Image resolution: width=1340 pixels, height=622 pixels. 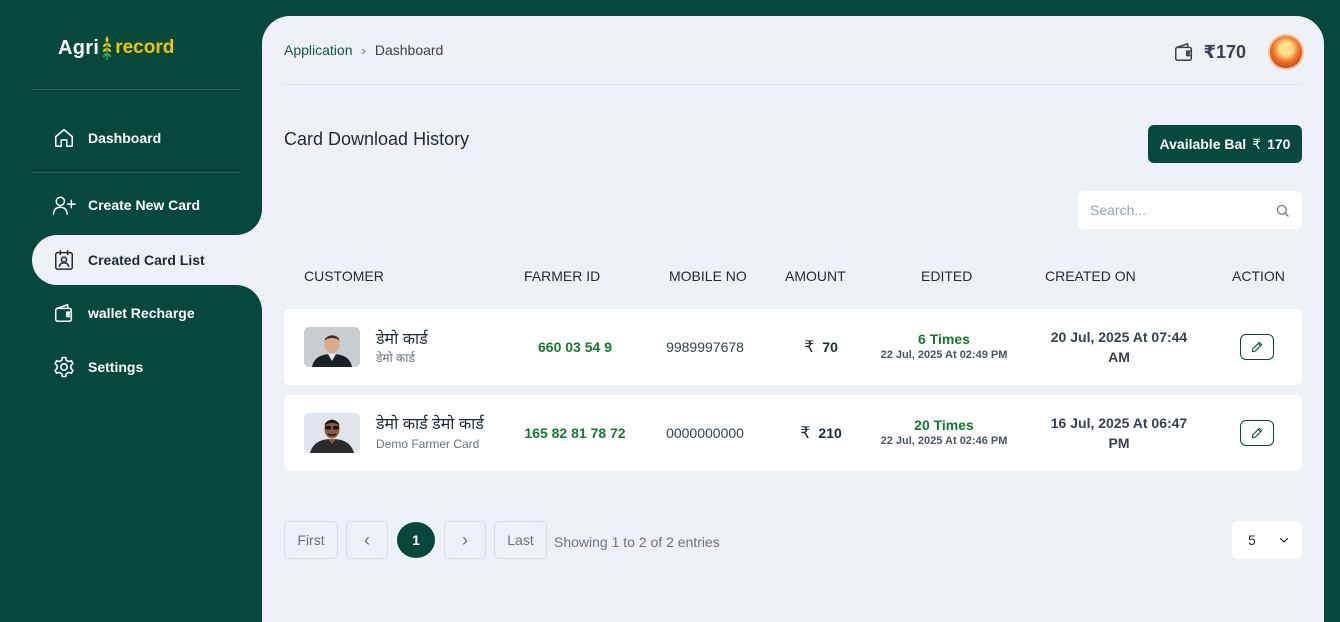 What do you see at coordinates (416, 540) in the screenshot?
I see `pagination-page-1: 1` at bounding box center [416, 540].